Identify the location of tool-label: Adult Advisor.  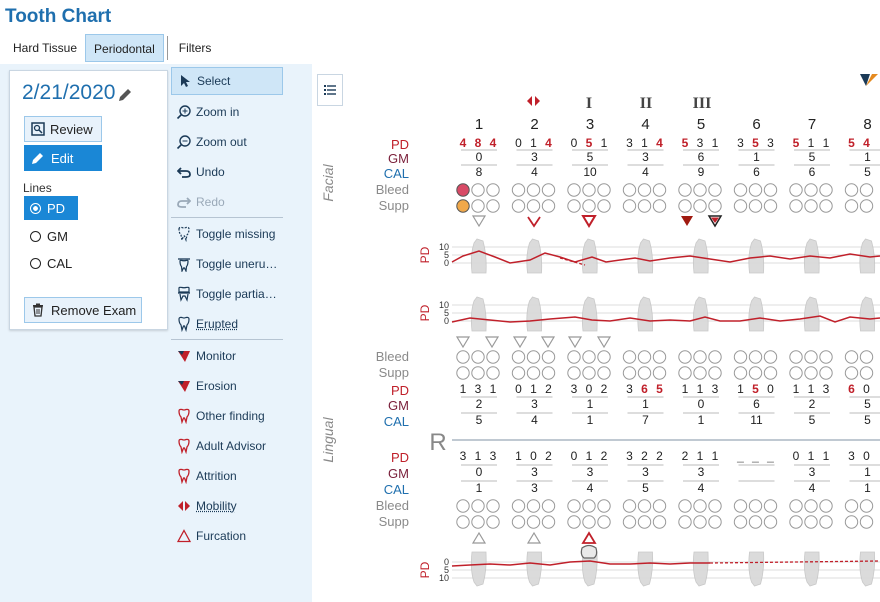
(231, 446).